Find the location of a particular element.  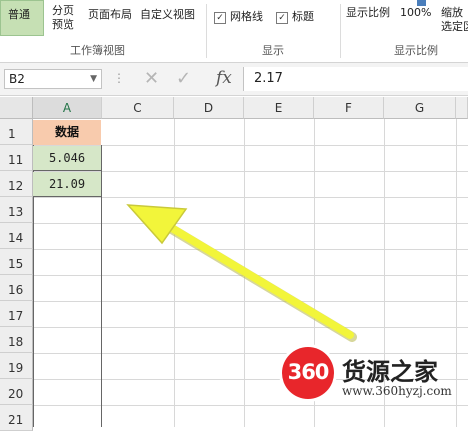

insert-function-icon: fx is located at coordinates (224, 78).